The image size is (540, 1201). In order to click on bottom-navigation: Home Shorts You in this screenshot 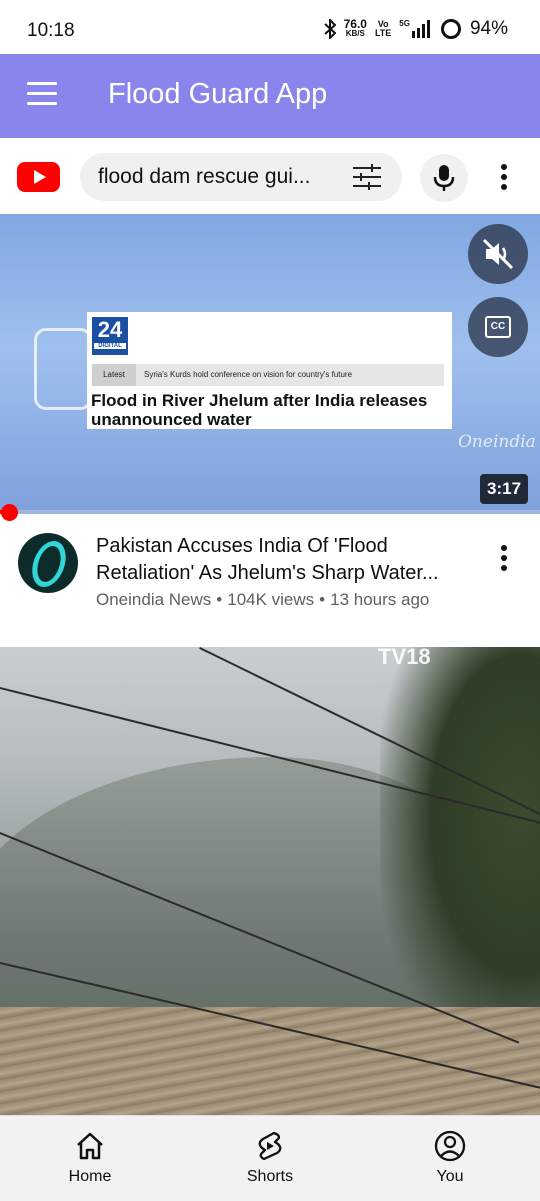, I will do `click(270, 1158)`.